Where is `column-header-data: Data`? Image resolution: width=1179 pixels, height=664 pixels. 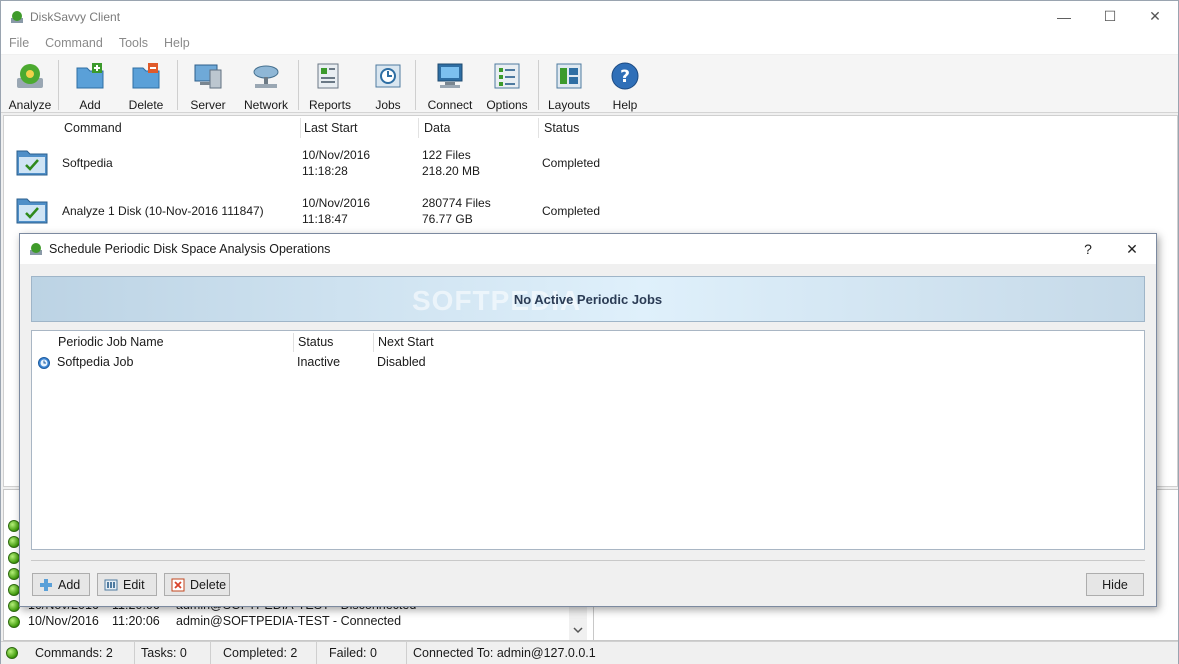 column-header-data: Data is located at coordinates (435, 128).